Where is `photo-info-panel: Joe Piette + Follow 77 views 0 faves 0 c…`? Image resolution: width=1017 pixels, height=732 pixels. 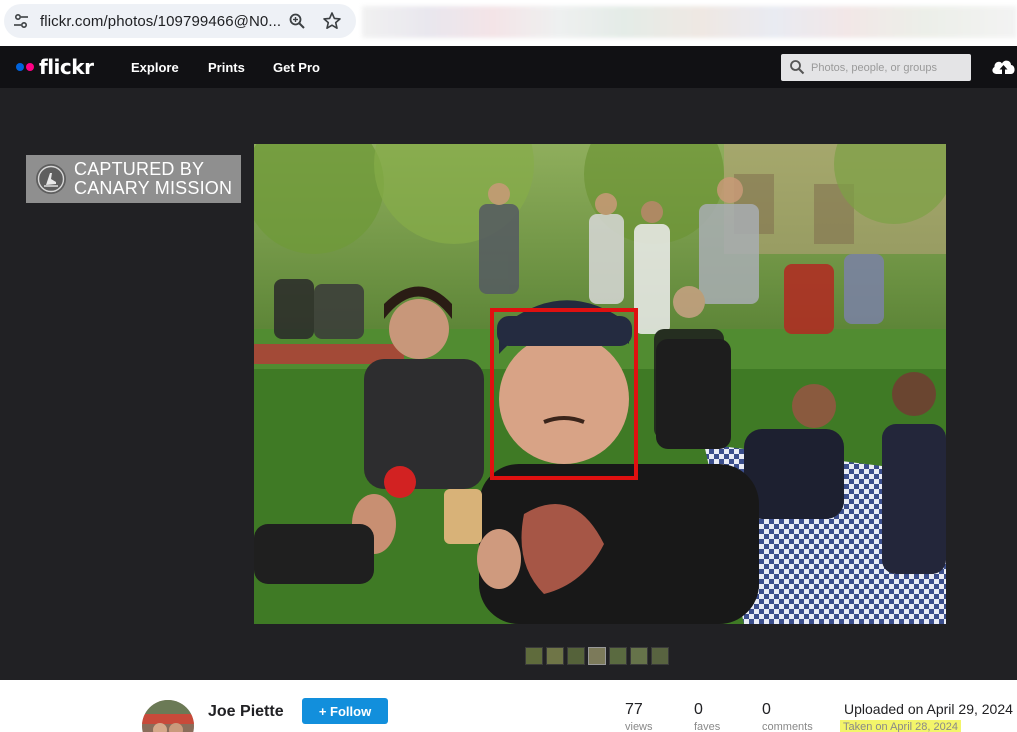
photo-info-panel: Joe Piette + Follow 77 views 0 faves 0 c… is located at coordinates (508, 706).